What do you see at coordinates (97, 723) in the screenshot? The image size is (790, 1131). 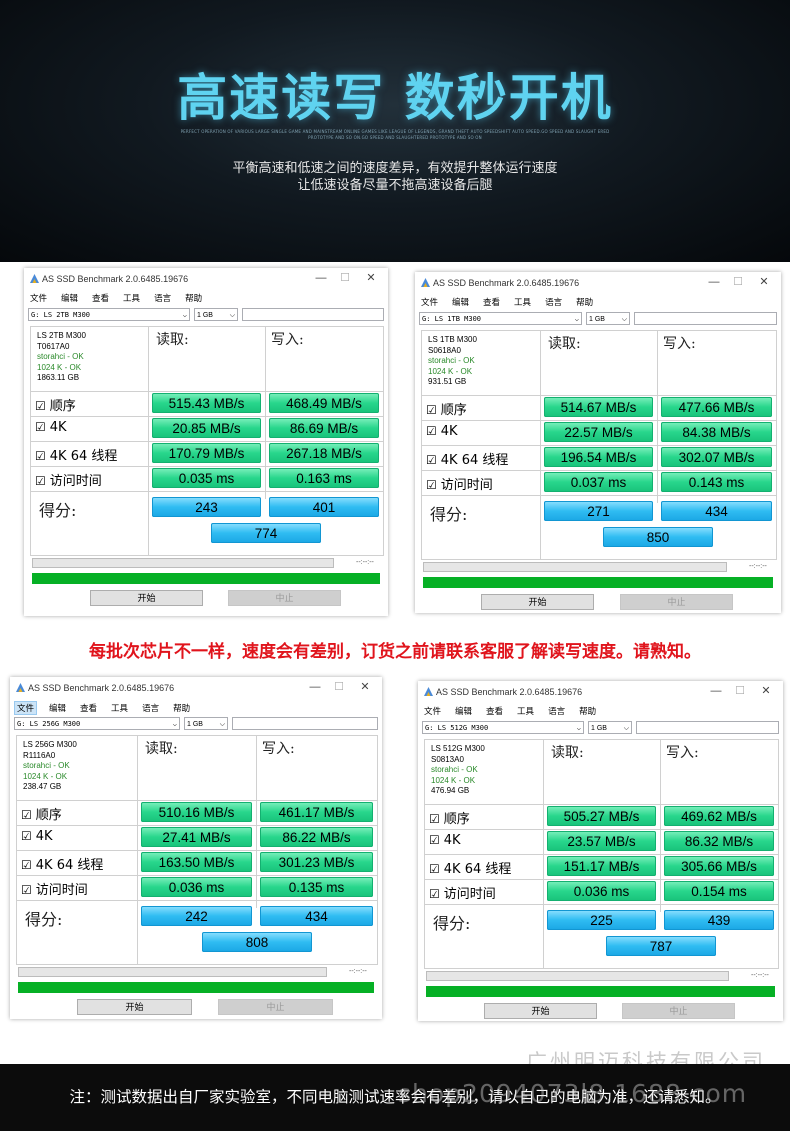 I see `drive-select: G: LS 256G M300 ⌵` at bounding box center [97, 723].